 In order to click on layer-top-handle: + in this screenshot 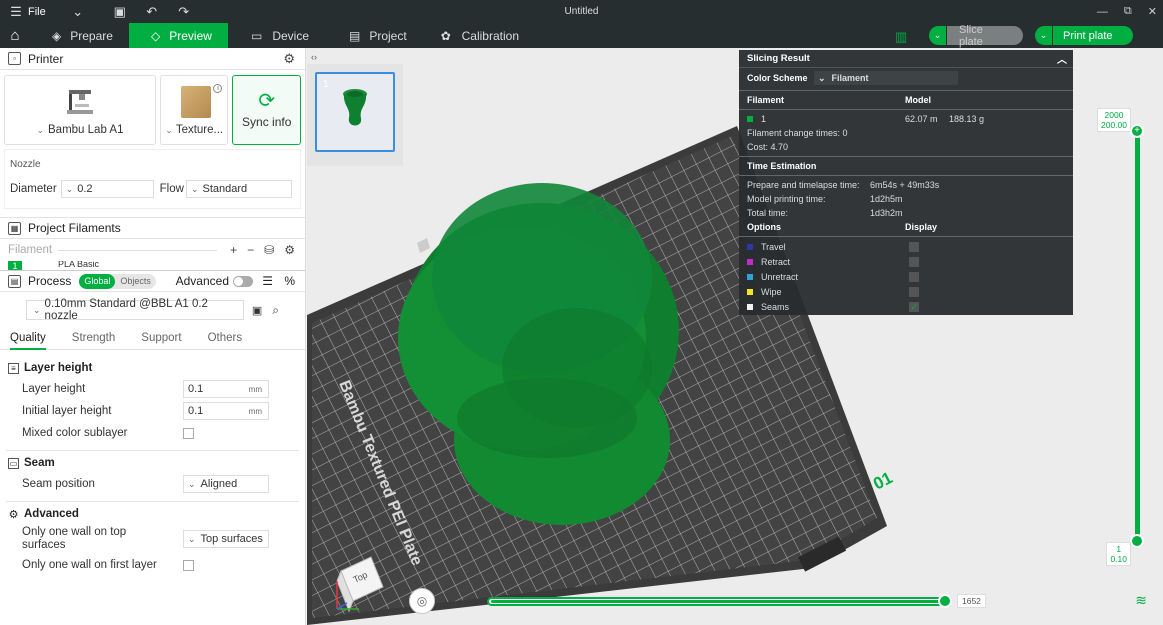, I will do `click(1137, 131)`.